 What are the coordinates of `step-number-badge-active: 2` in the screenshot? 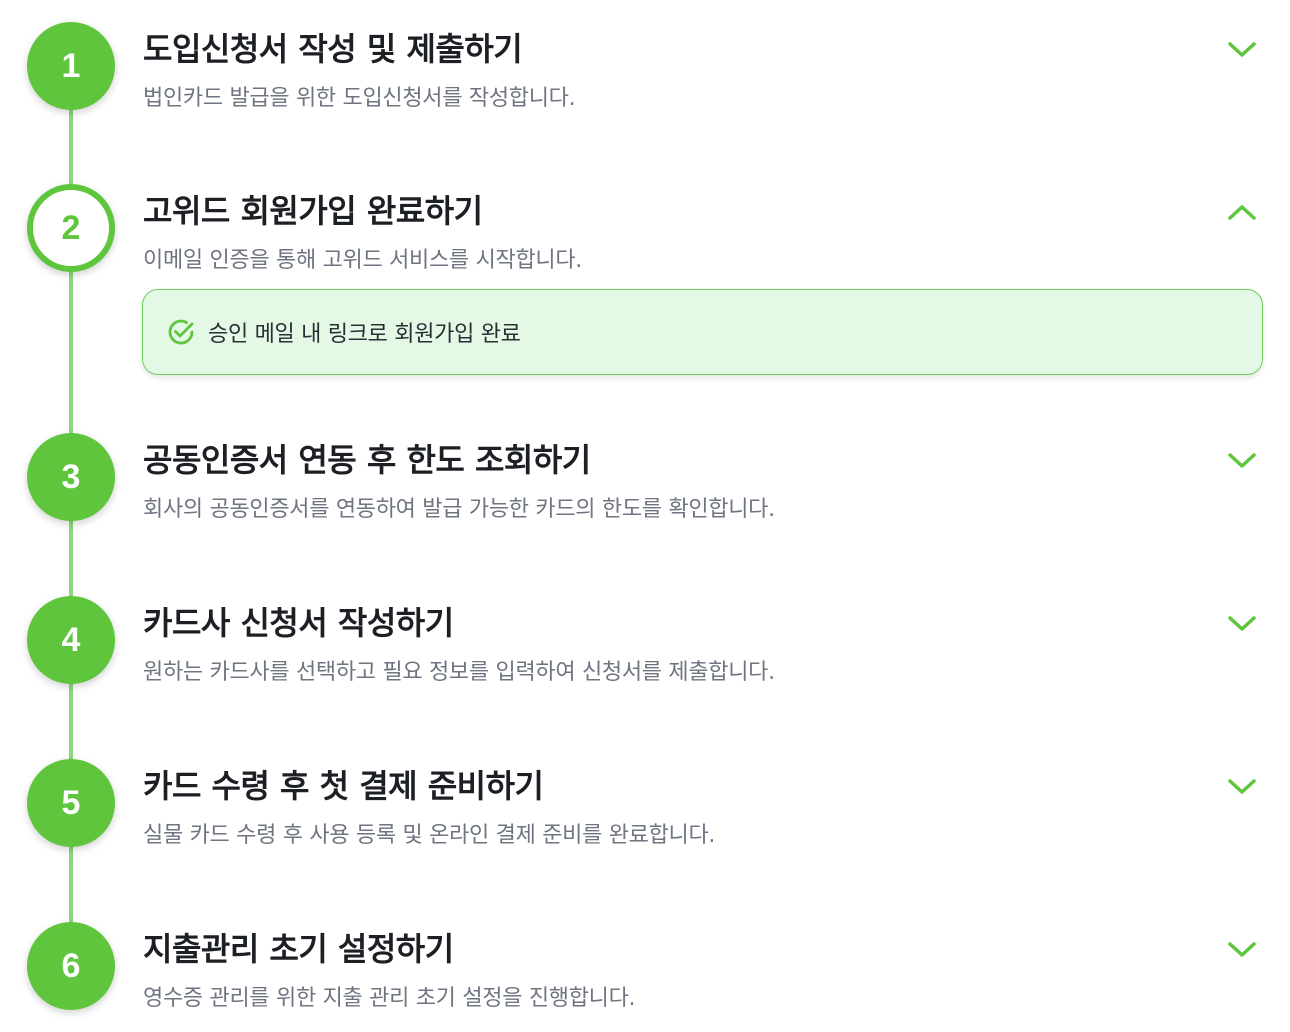 It's located at (71, 228).